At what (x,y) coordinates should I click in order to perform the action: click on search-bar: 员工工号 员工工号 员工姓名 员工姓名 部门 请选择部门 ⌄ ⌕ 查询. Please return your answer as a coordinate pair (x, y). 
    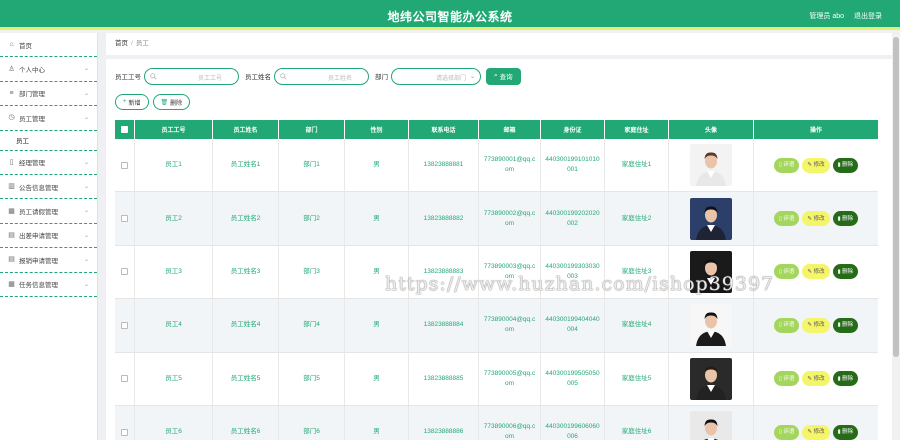
    Looking at the image, I should click on (318, 76).